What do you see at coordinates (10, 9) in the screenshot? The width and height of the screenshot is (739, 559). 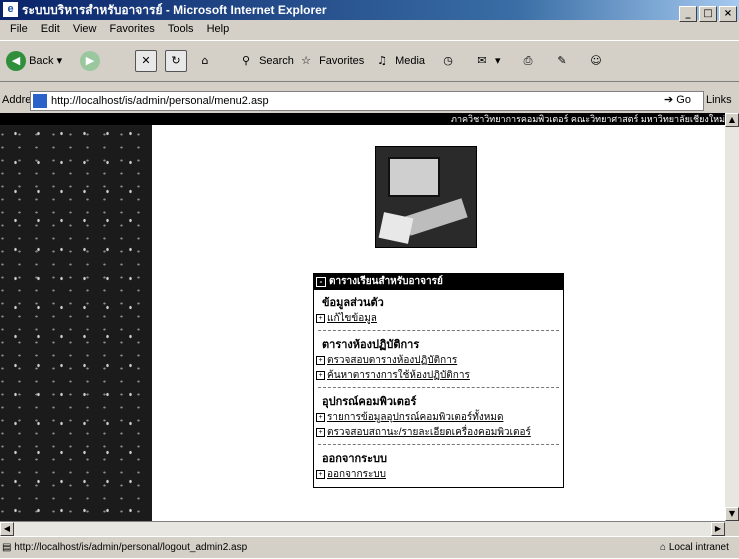 I see `ie-icon: e` at bounding box center [10, 9].